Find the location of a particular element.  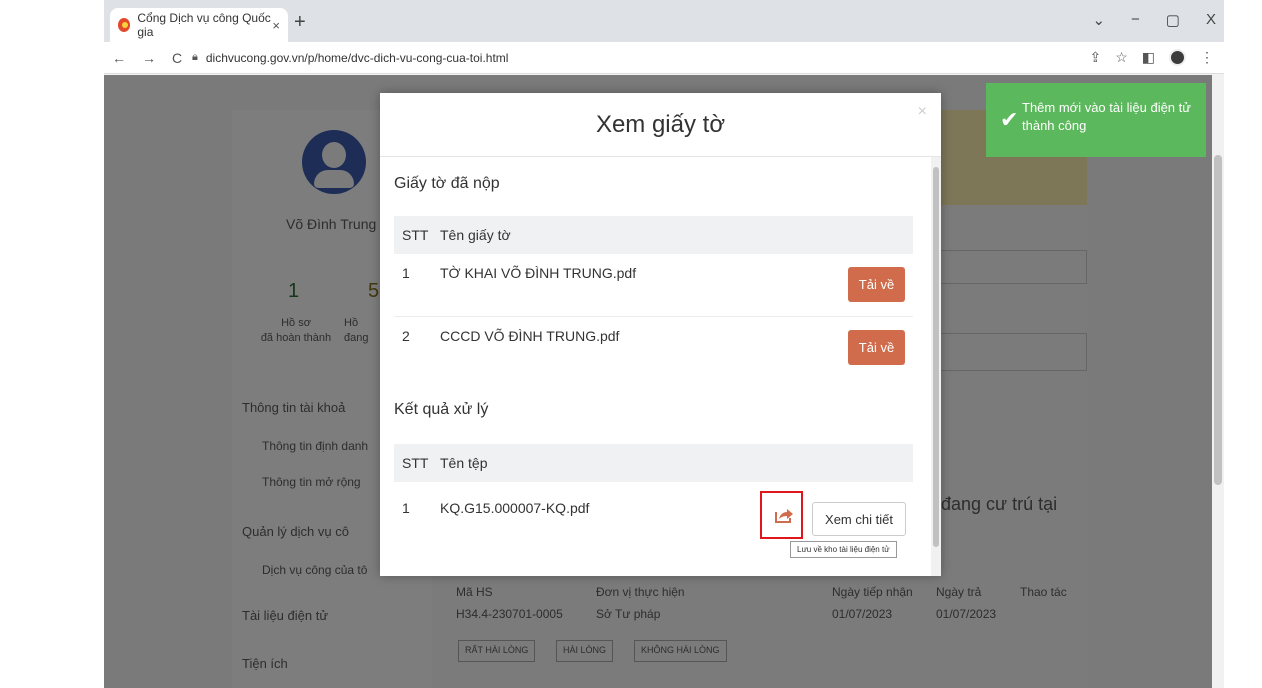

view-detail-button: Xem chi tiết is located at coordinates (859, 519).